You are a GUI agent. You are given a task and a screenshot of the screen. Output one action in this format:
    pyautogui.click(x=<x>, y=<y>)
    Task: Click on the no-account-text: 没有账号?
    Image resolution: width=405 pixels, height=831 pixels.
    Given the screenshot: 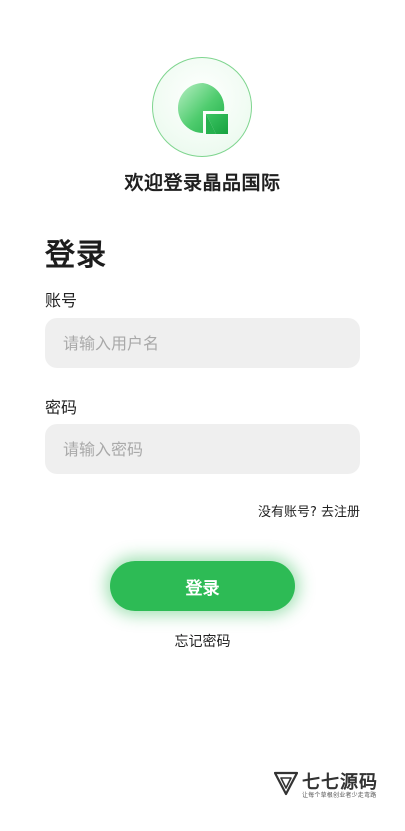 What is the action you would take?
    pyautogui.click(x=287, y=512)
    